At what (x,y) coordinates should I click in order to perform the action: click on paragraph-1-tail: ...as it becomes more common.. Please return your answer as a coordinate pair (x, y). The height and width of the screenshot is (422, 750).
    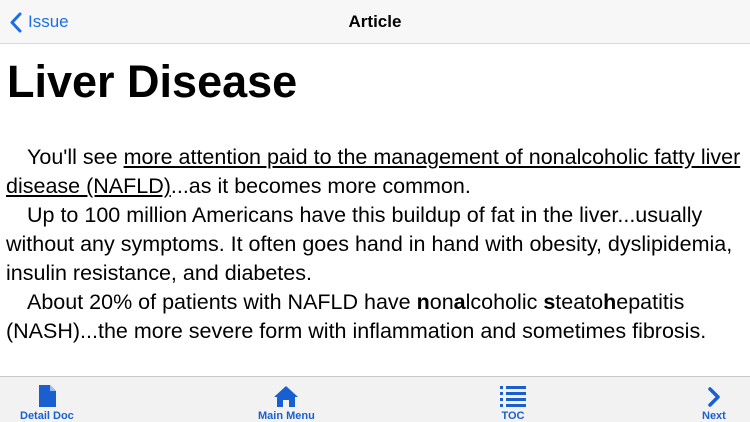
    Looking at the image, I should click on (320, 186).